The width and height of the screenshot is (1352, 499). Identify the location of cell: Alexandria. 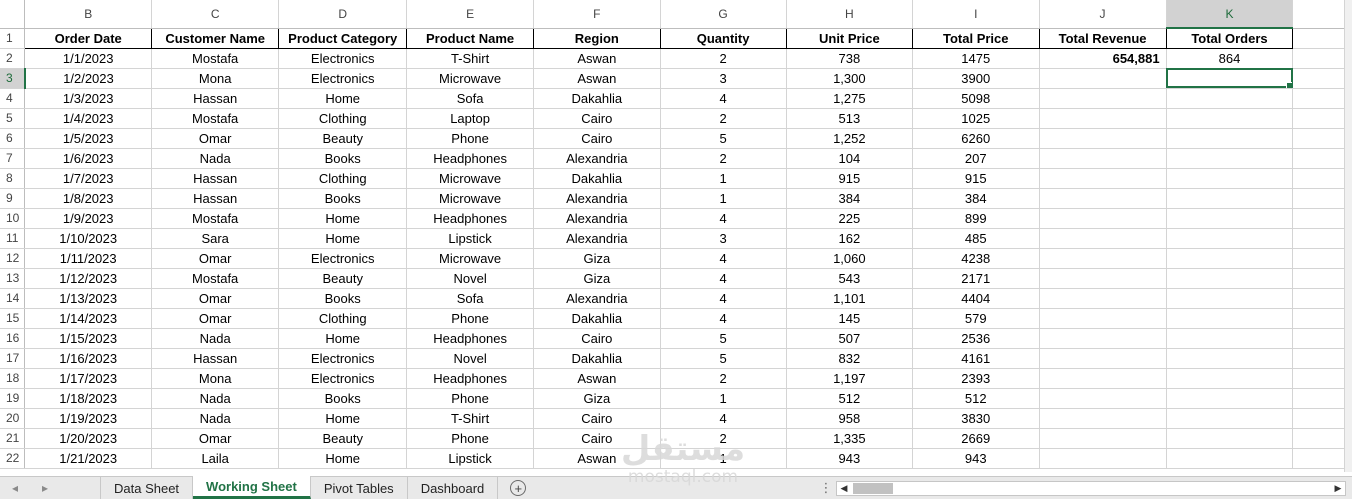
(597, 198).